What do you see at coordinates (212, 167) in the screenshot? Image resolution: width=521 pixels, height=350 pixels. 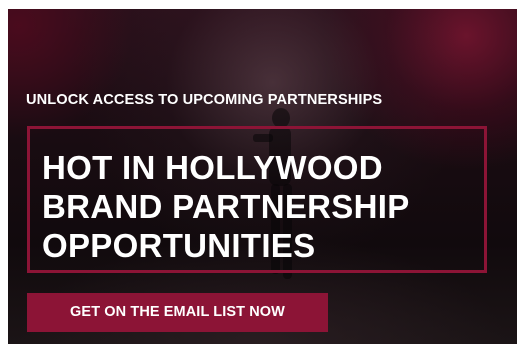 I see `headline-line-1: HOT IN HOLLYWOOD` at bounding box center [212, 167].